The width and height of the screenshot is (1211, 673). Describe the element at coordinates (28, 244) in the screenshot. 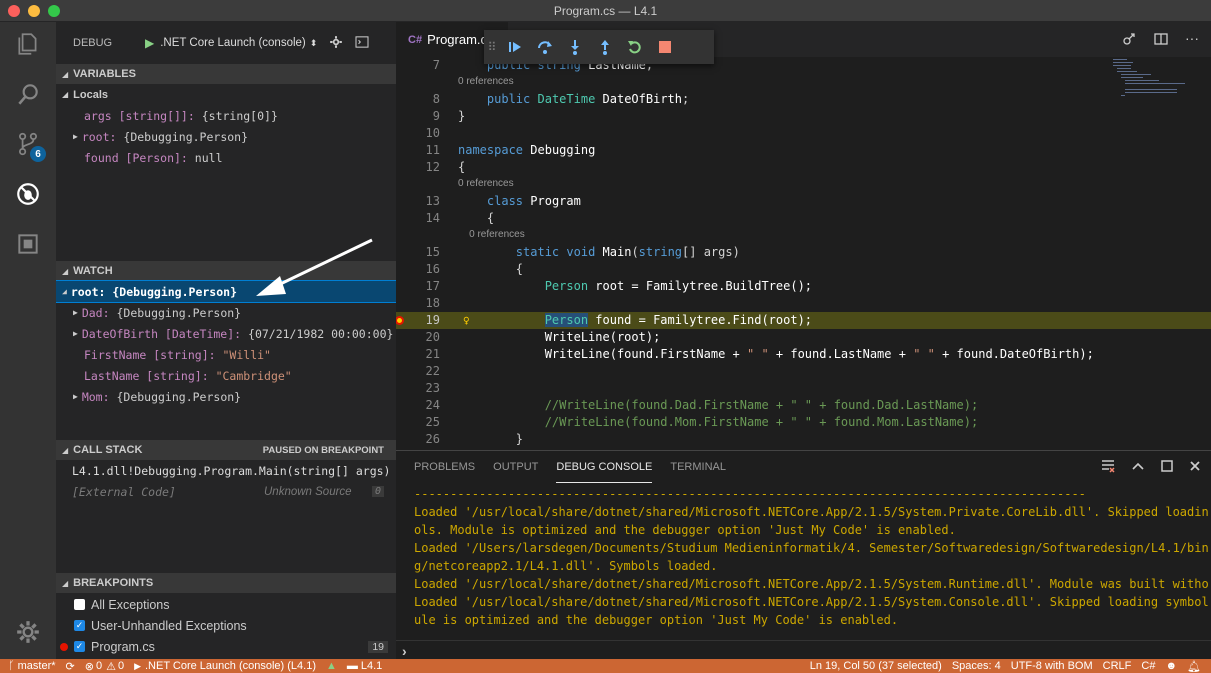

I see `extensions-icon` at that location.